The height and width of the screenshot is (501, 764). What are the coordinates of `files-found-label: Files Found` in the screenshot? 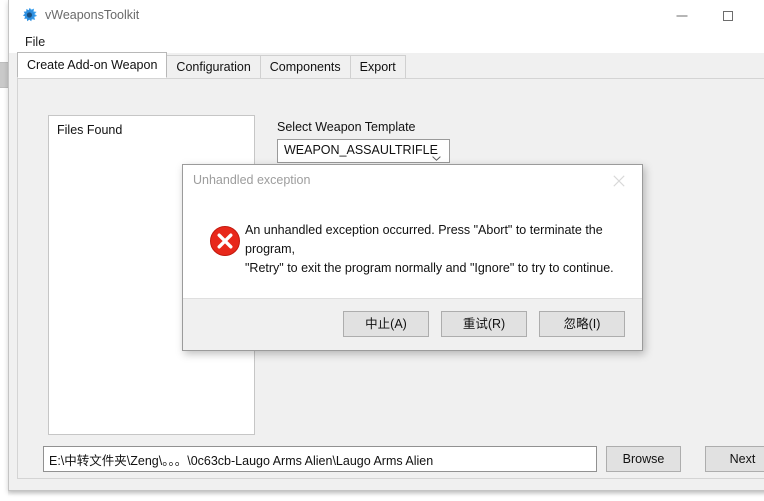 It's located at (90, 130).